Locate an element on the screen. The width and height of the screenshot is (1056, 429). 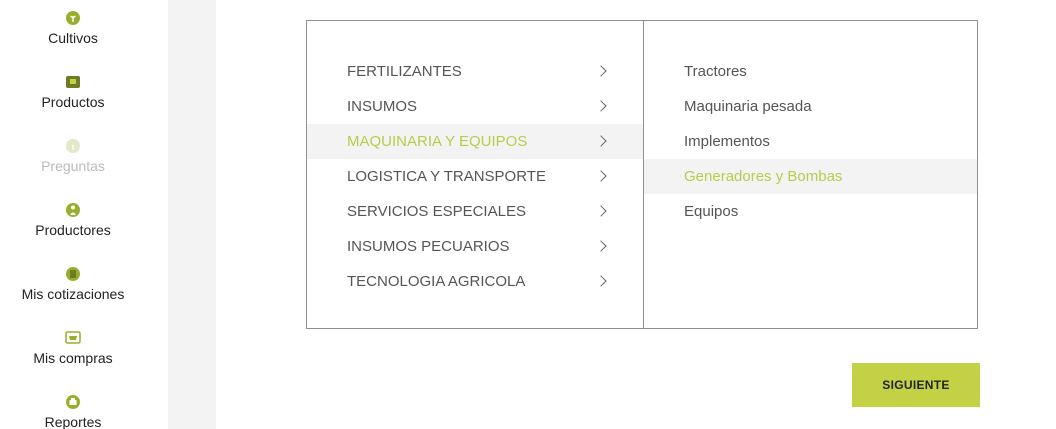
category-label: MAQUINARIA Y EQUIPOS is located at coordinates (437, 141).